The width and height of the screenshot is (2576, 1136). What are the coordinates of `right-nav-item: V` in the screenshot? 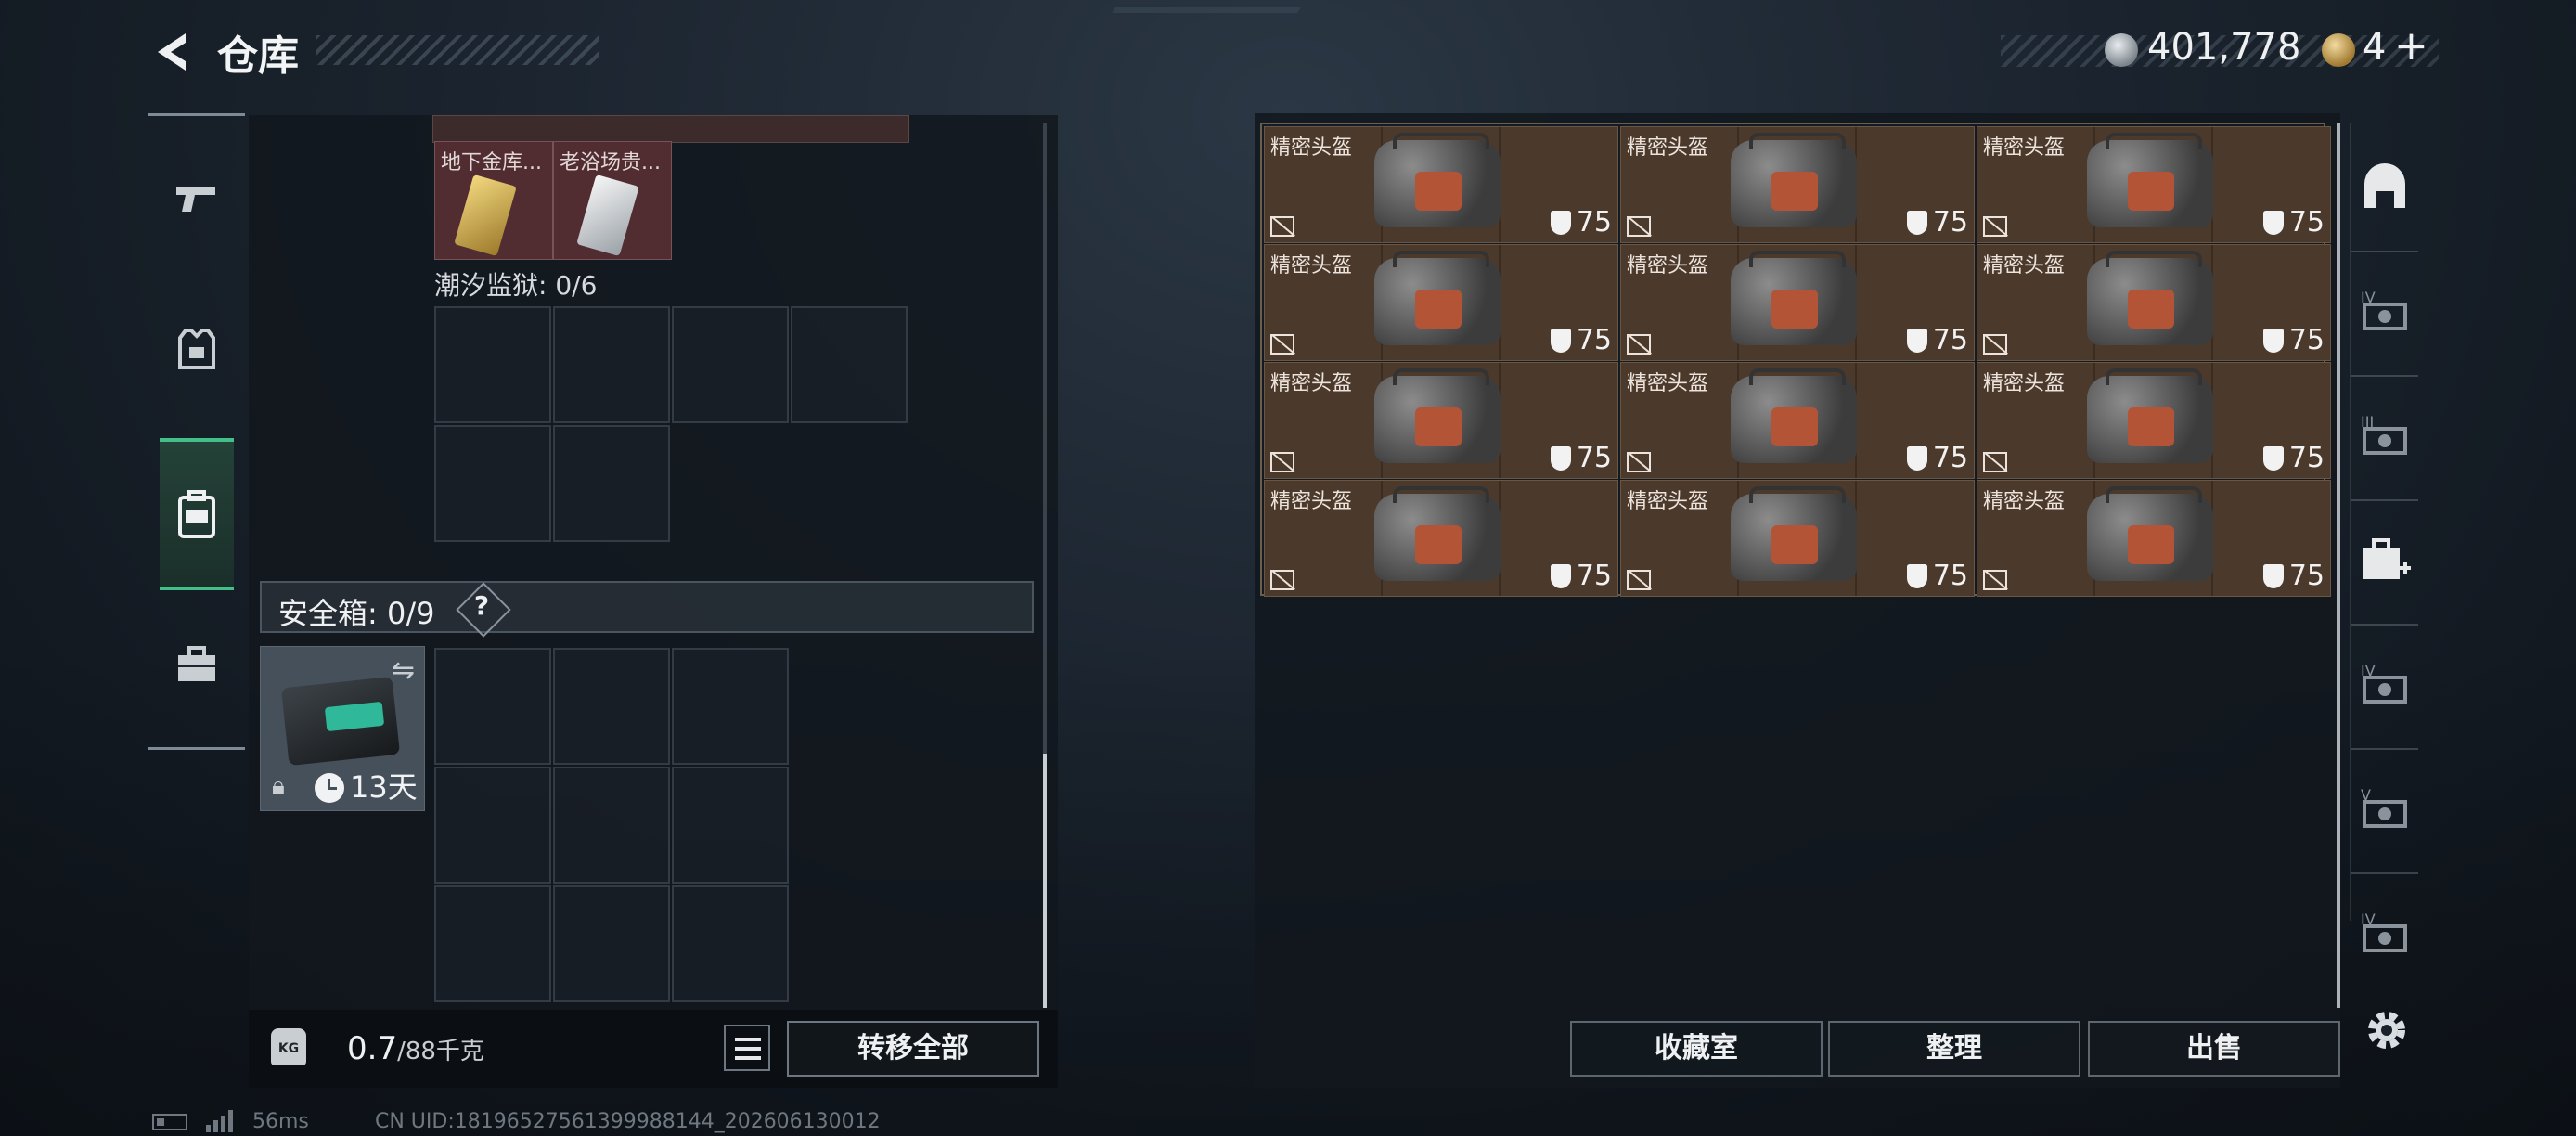 It's located at (2384, 809).